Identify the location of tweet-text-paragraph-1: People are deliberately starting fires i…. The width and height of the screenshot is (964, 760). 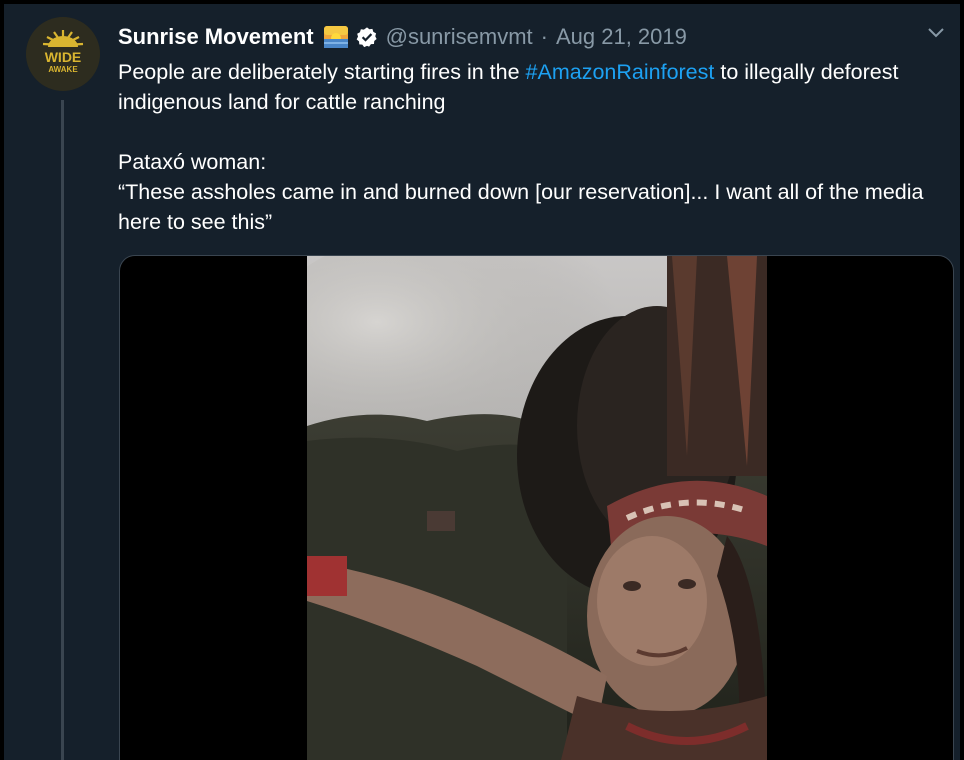
(535, 87).